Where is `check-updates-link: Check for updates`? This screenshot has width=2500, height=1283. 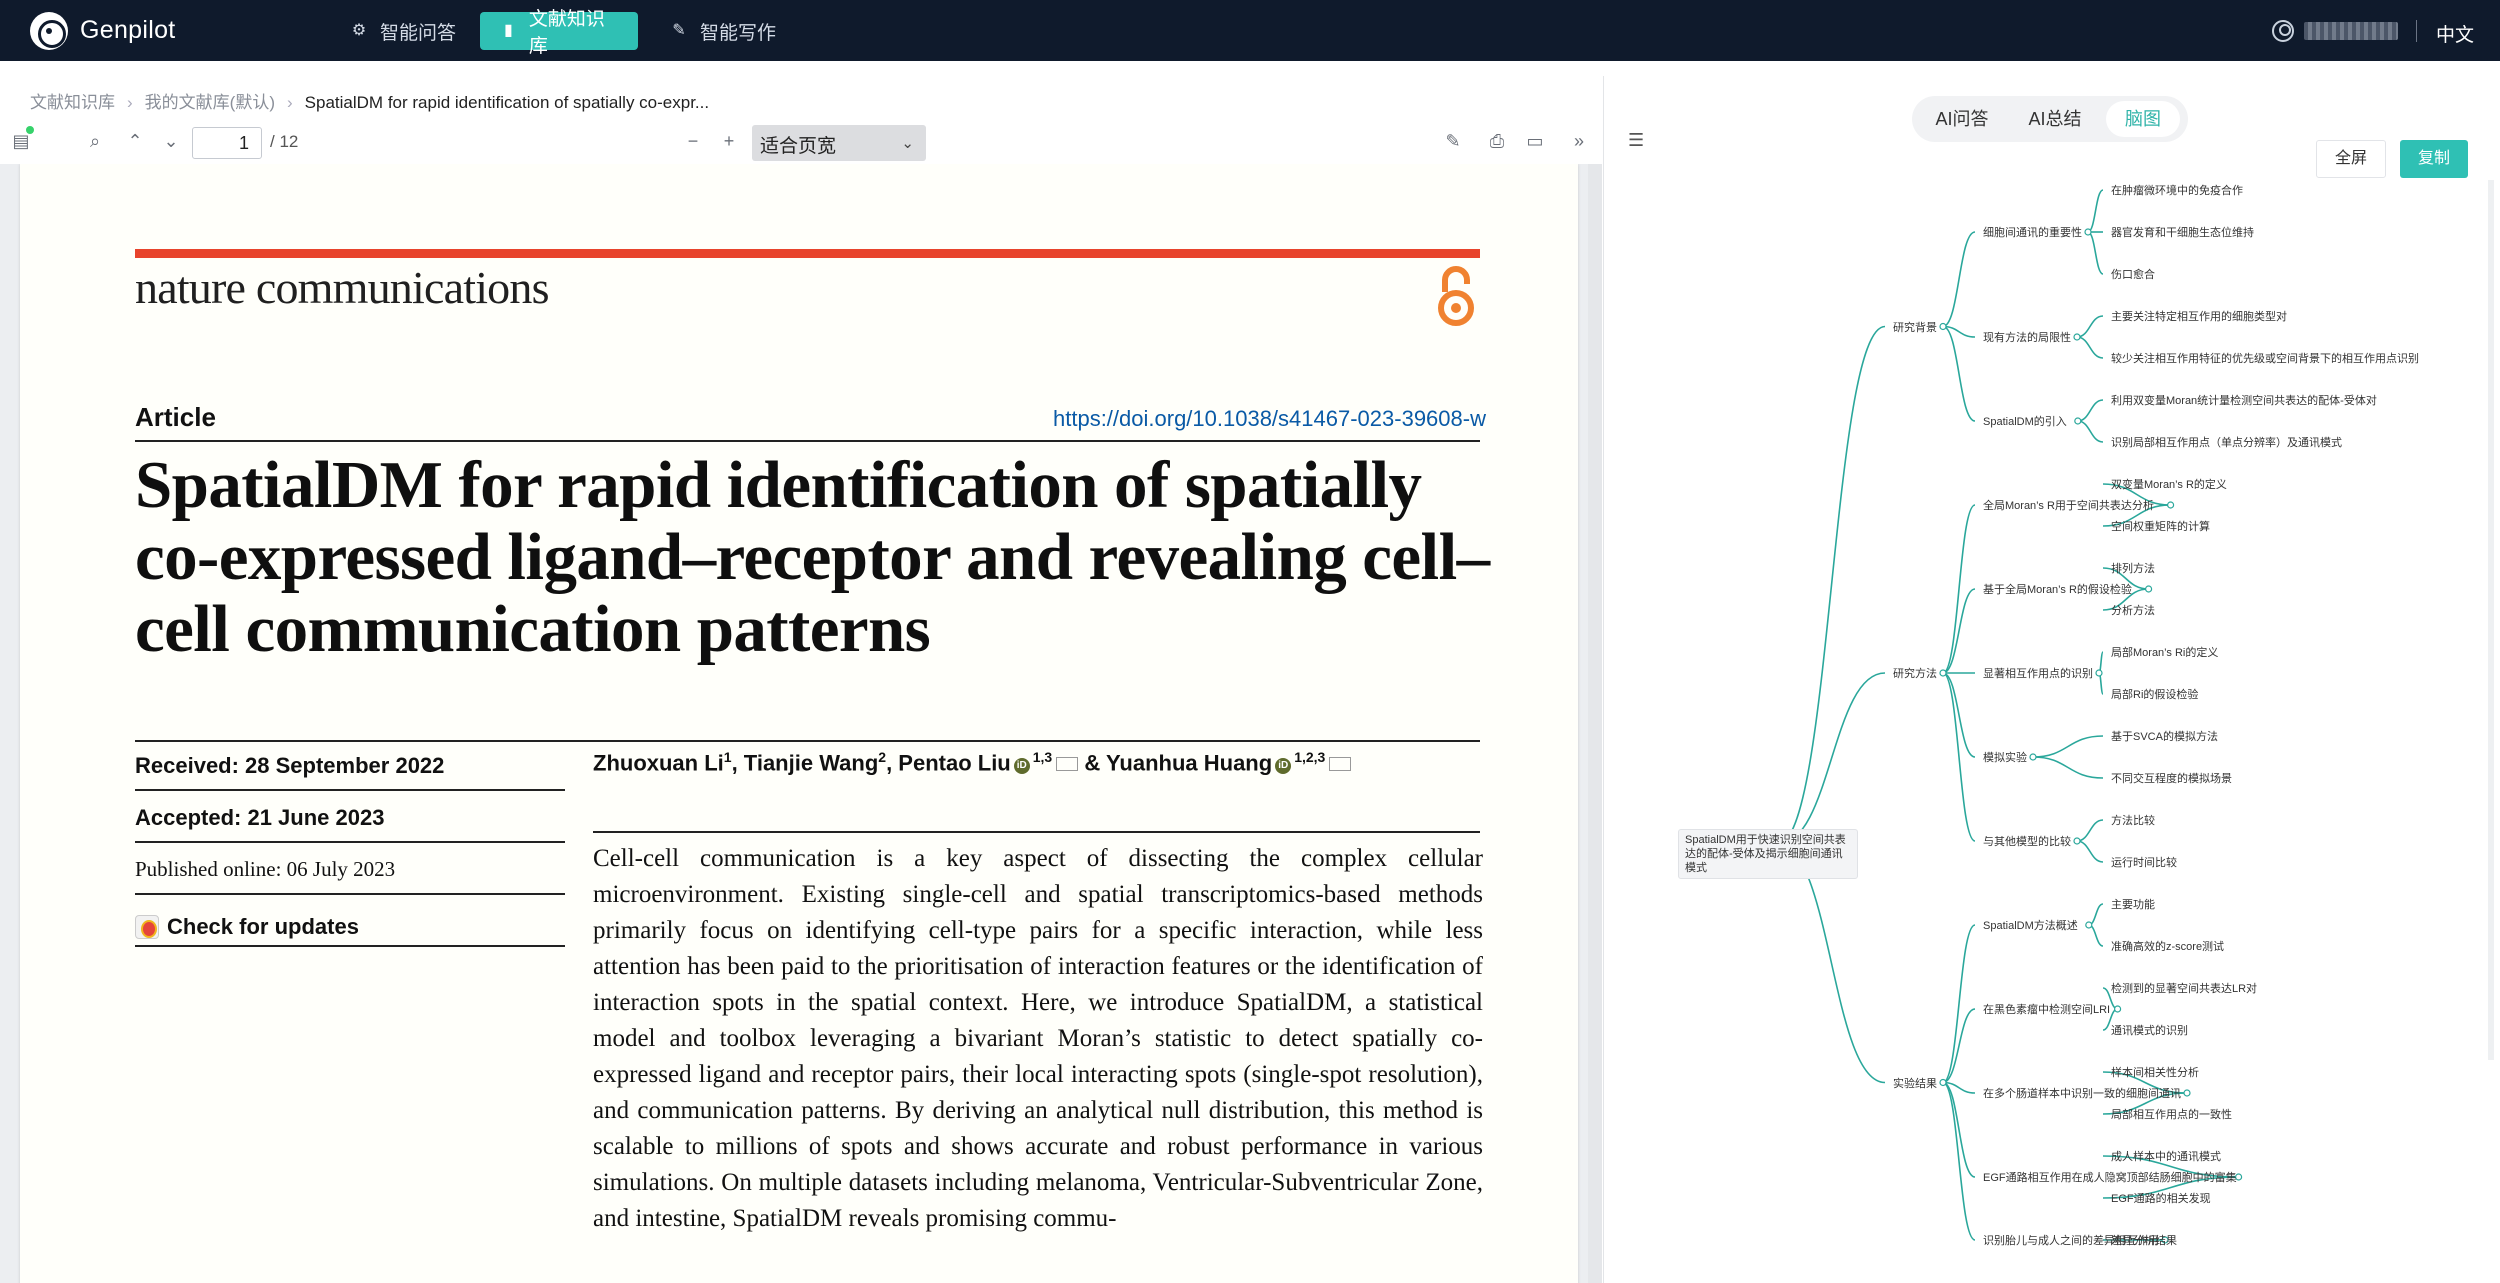 check-updates-link: Check for updates is located at coordinates (350, 921).